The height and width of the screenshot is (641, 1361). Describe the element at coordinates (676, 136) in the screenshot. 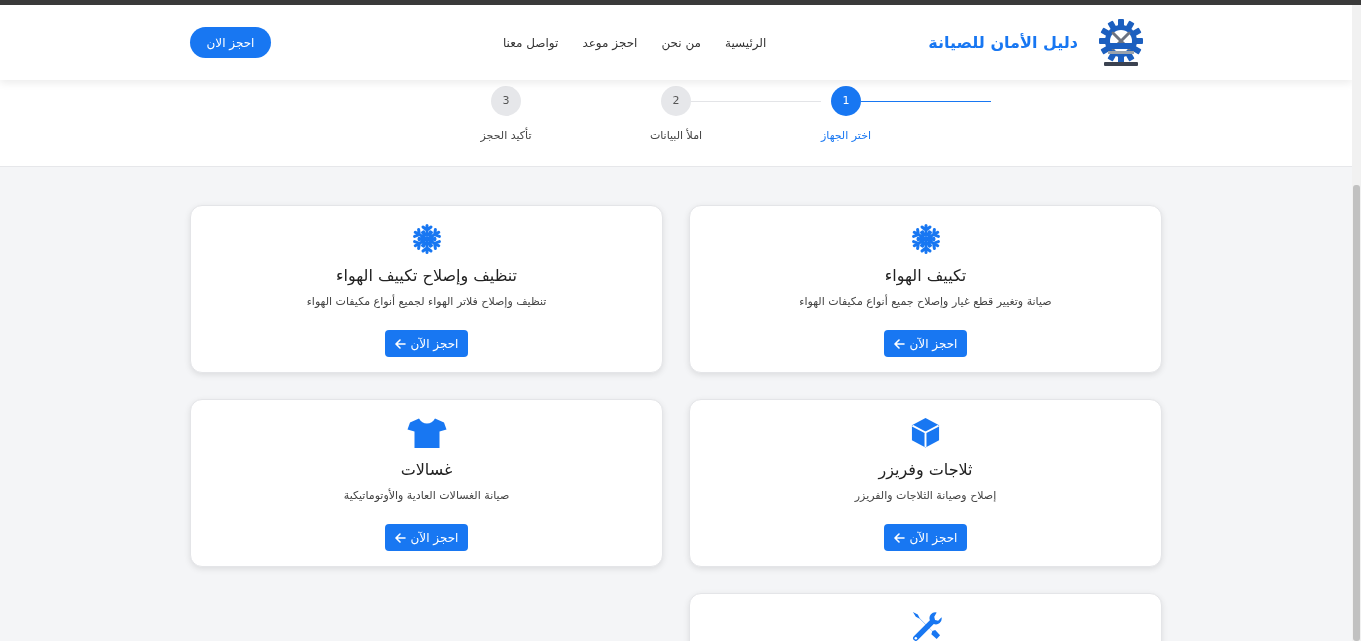

I see `step-label: املأ البيانات` at that location.